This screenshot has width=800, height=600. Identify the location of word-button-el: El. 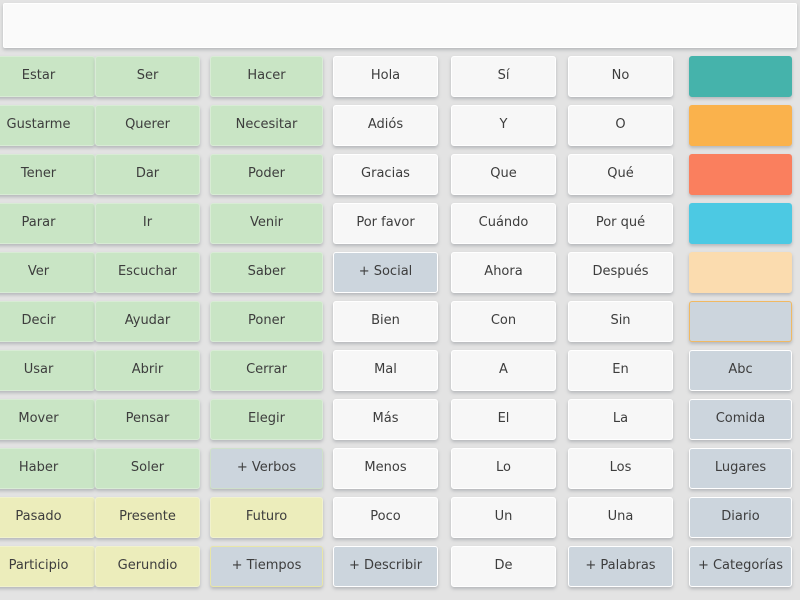
(503, 419).